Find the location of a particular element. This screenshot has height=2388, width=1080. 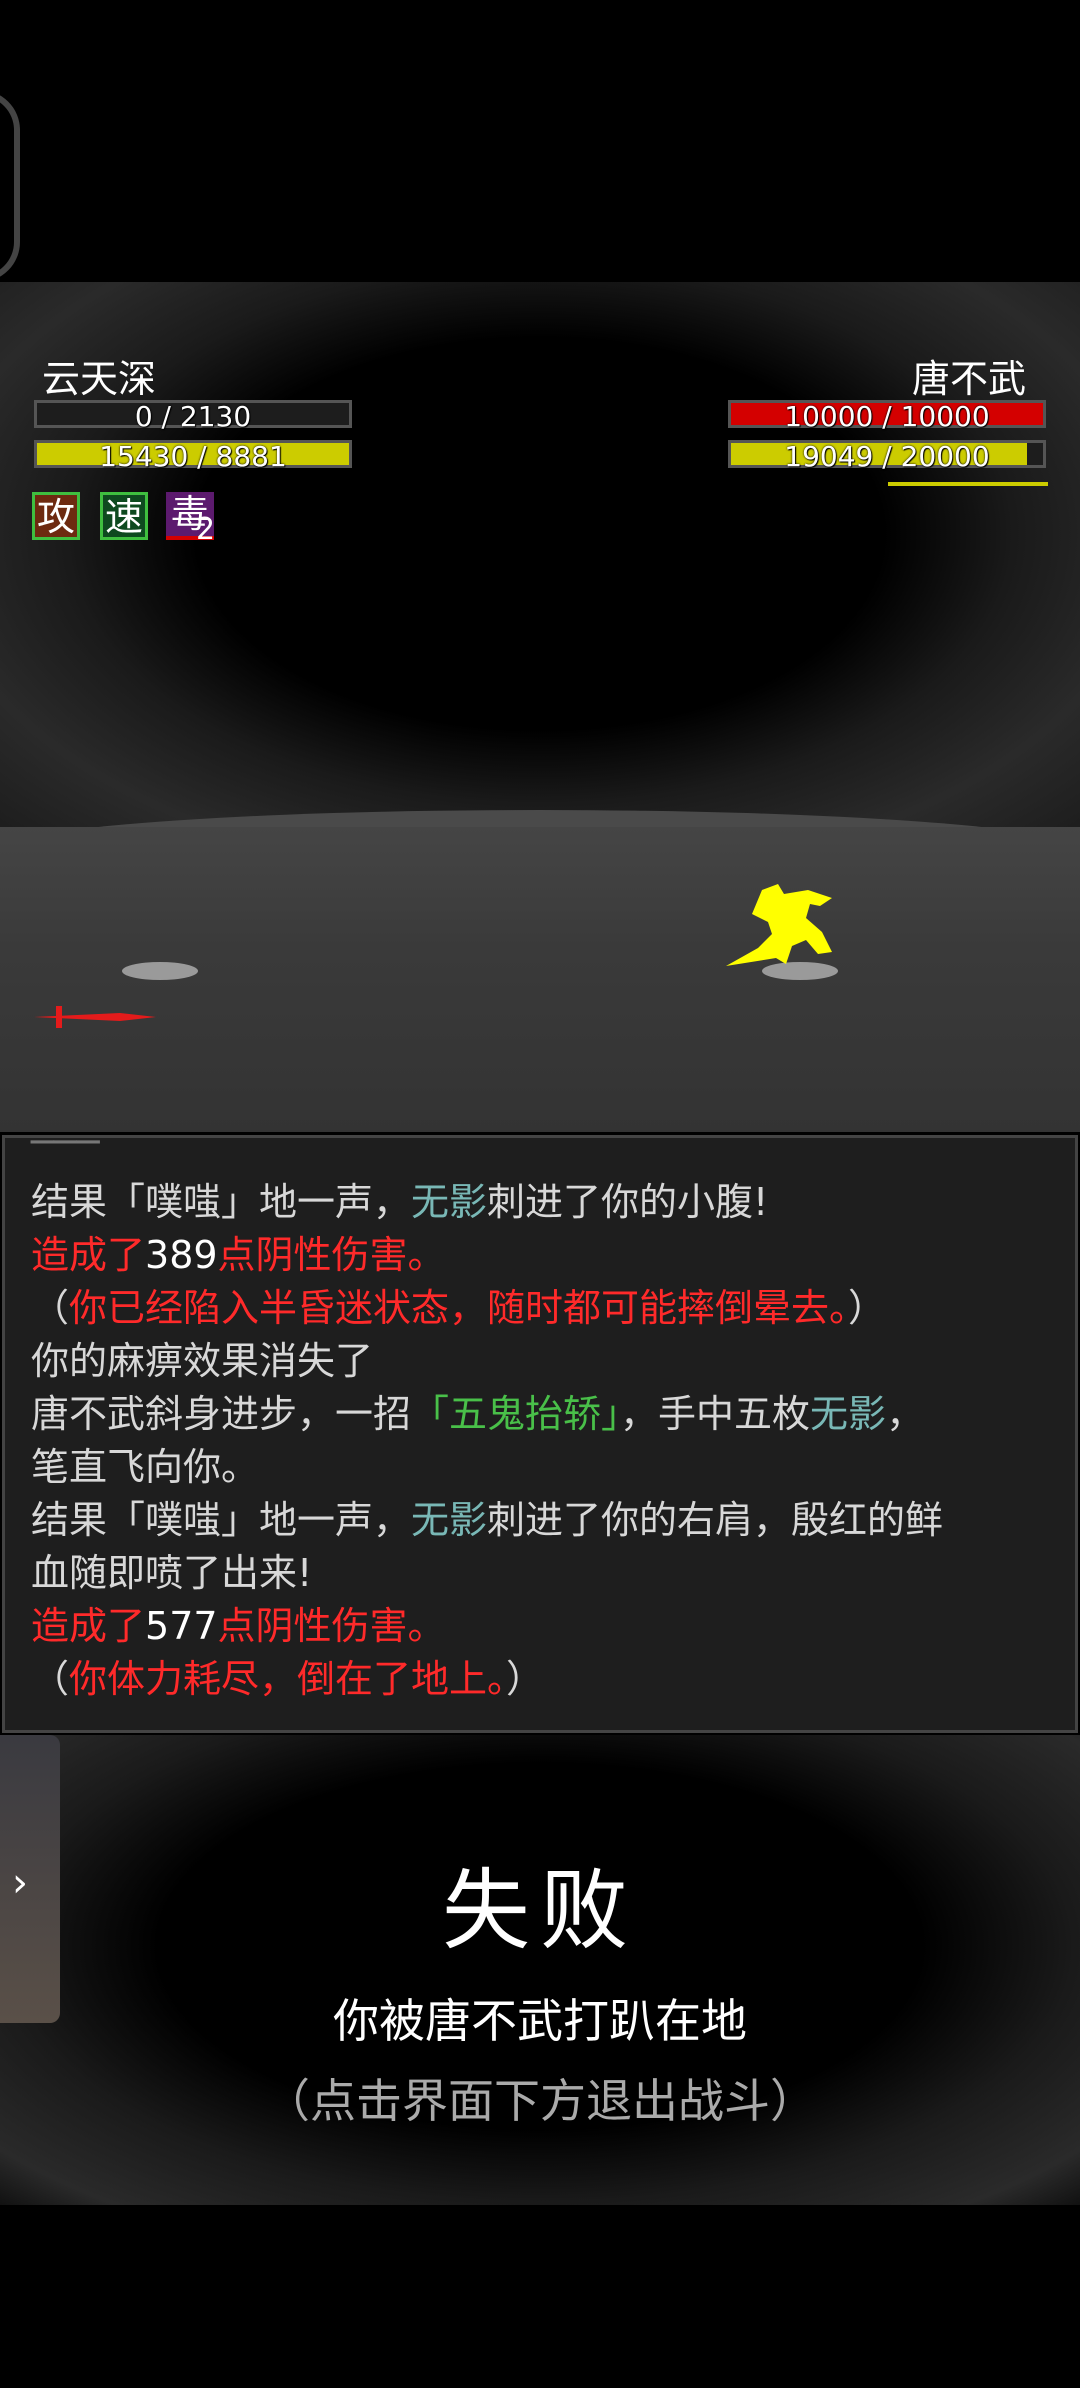

status-text: 你已经陷入半昏迷状态，随时都可能摔倒晕去。 is located at coordinates (459, 1308).